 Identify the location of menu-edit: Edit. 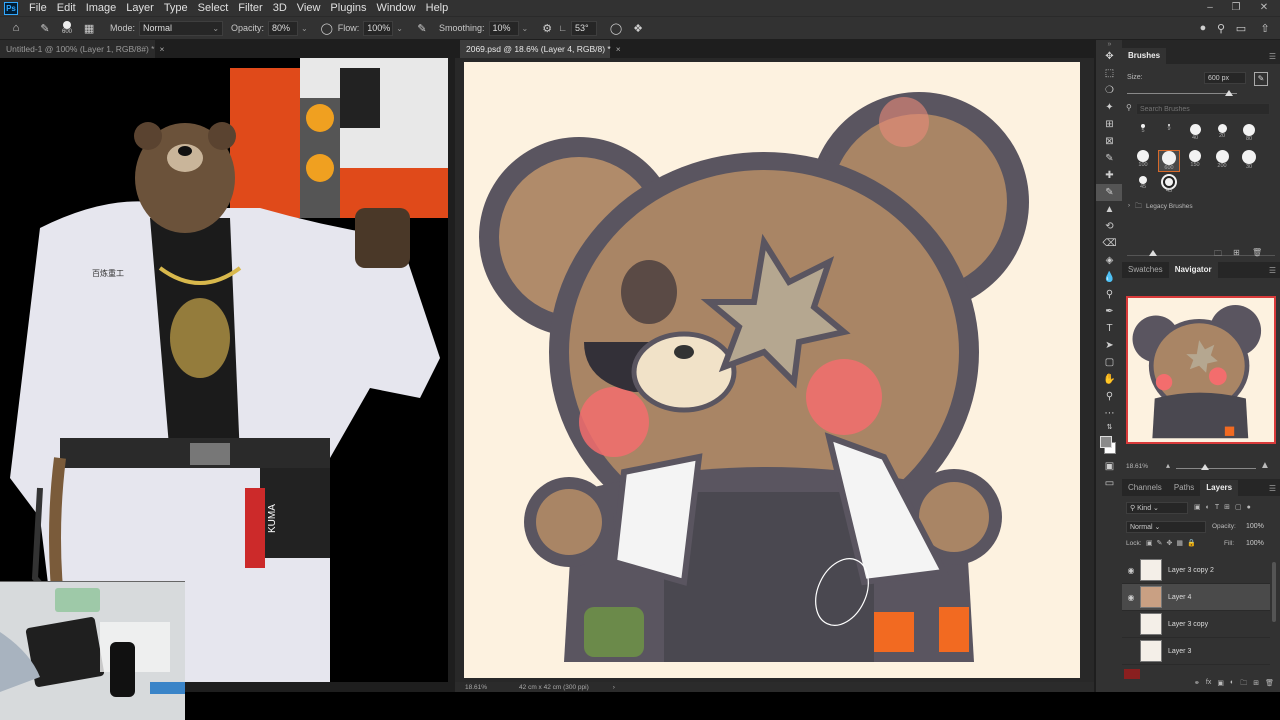
(66, 8).